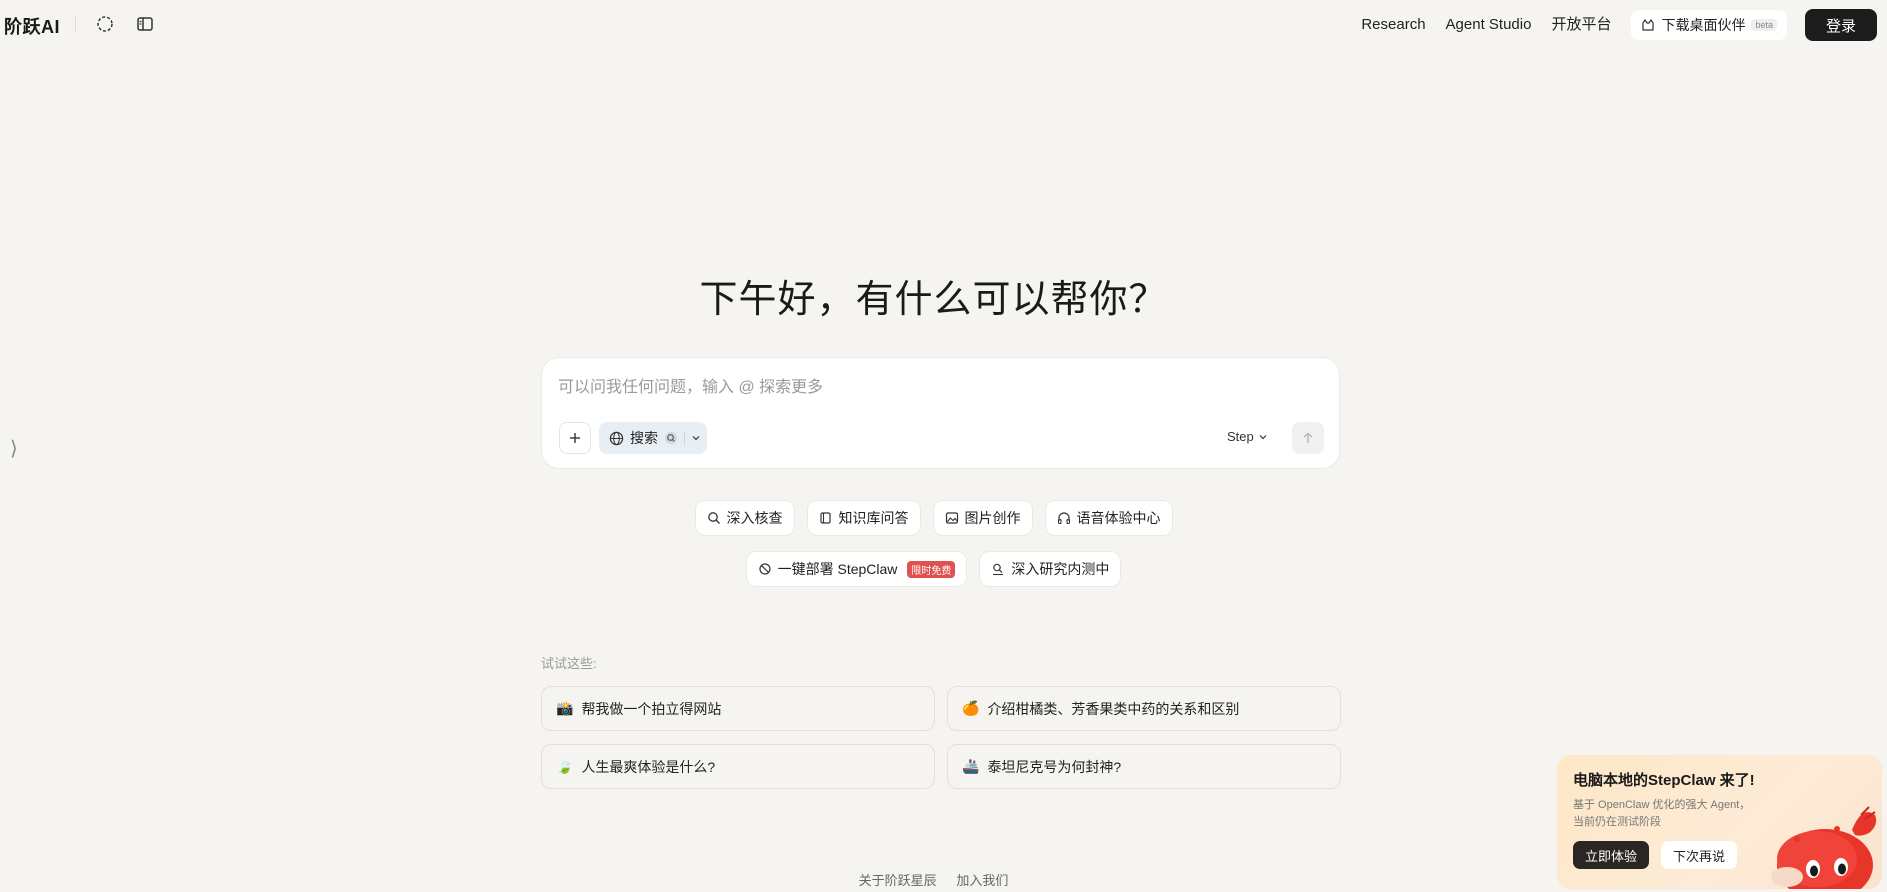 This screenshot has width=1887, height=892. What do you see at coordinates (75, 24) in the screenshot?
I see `header-divider` at bounding box center [75, 24].